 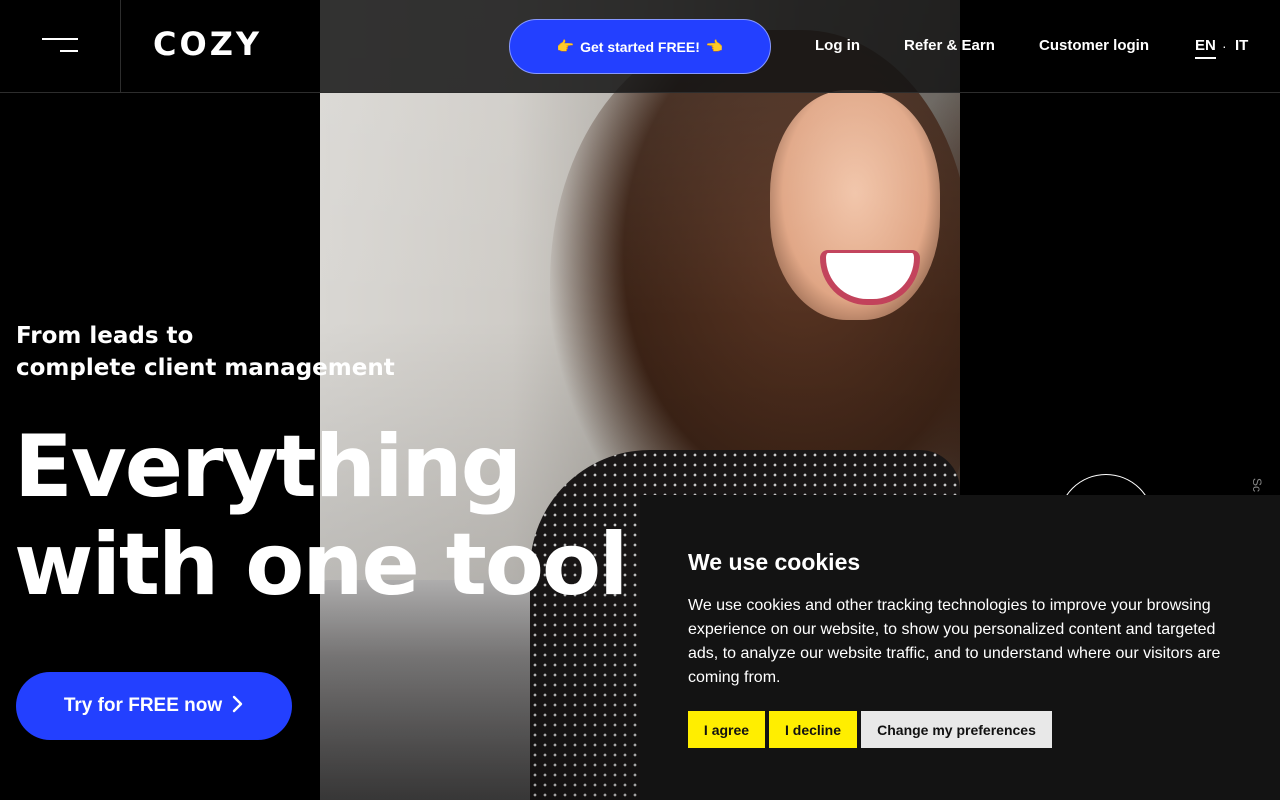 I want to click on try-free-button: Try for FREE now, so click(x=154, y=706).